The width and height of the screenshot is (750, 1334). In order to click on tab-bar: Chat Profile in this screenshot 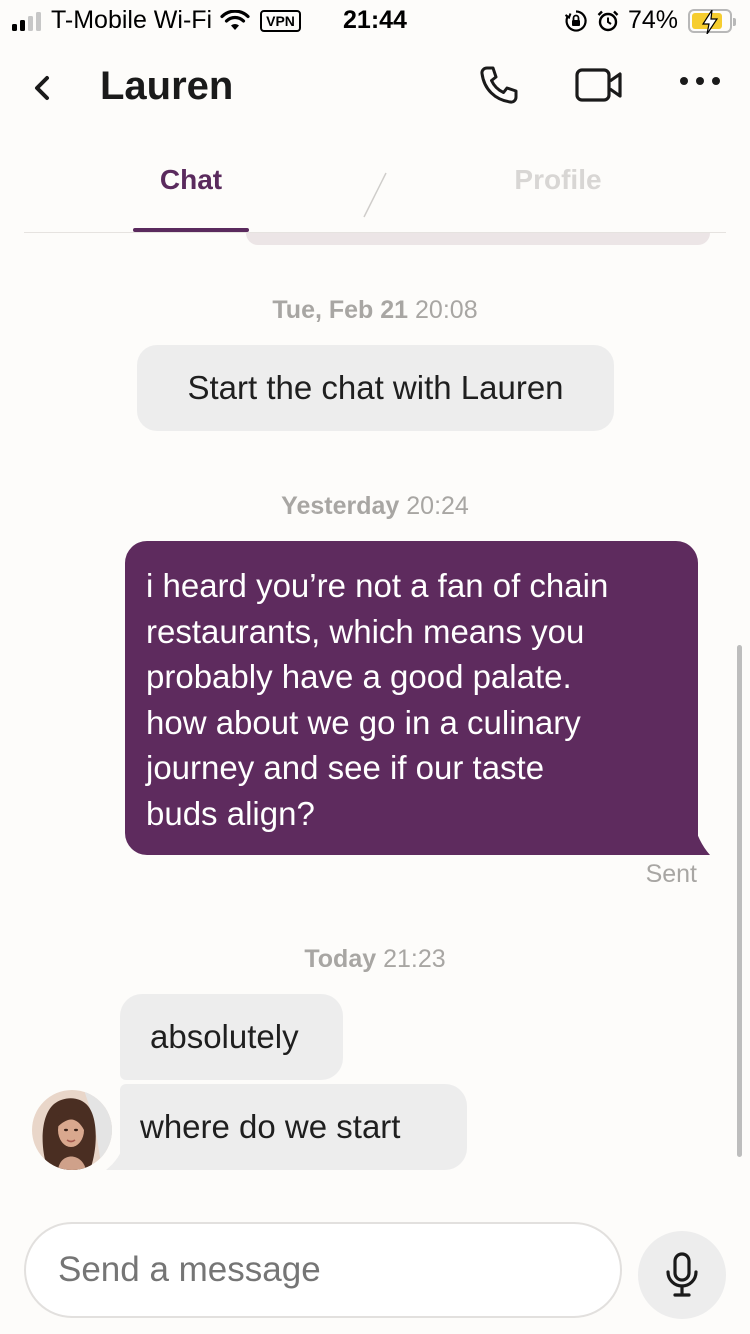, I will do `click(375, 183)`.